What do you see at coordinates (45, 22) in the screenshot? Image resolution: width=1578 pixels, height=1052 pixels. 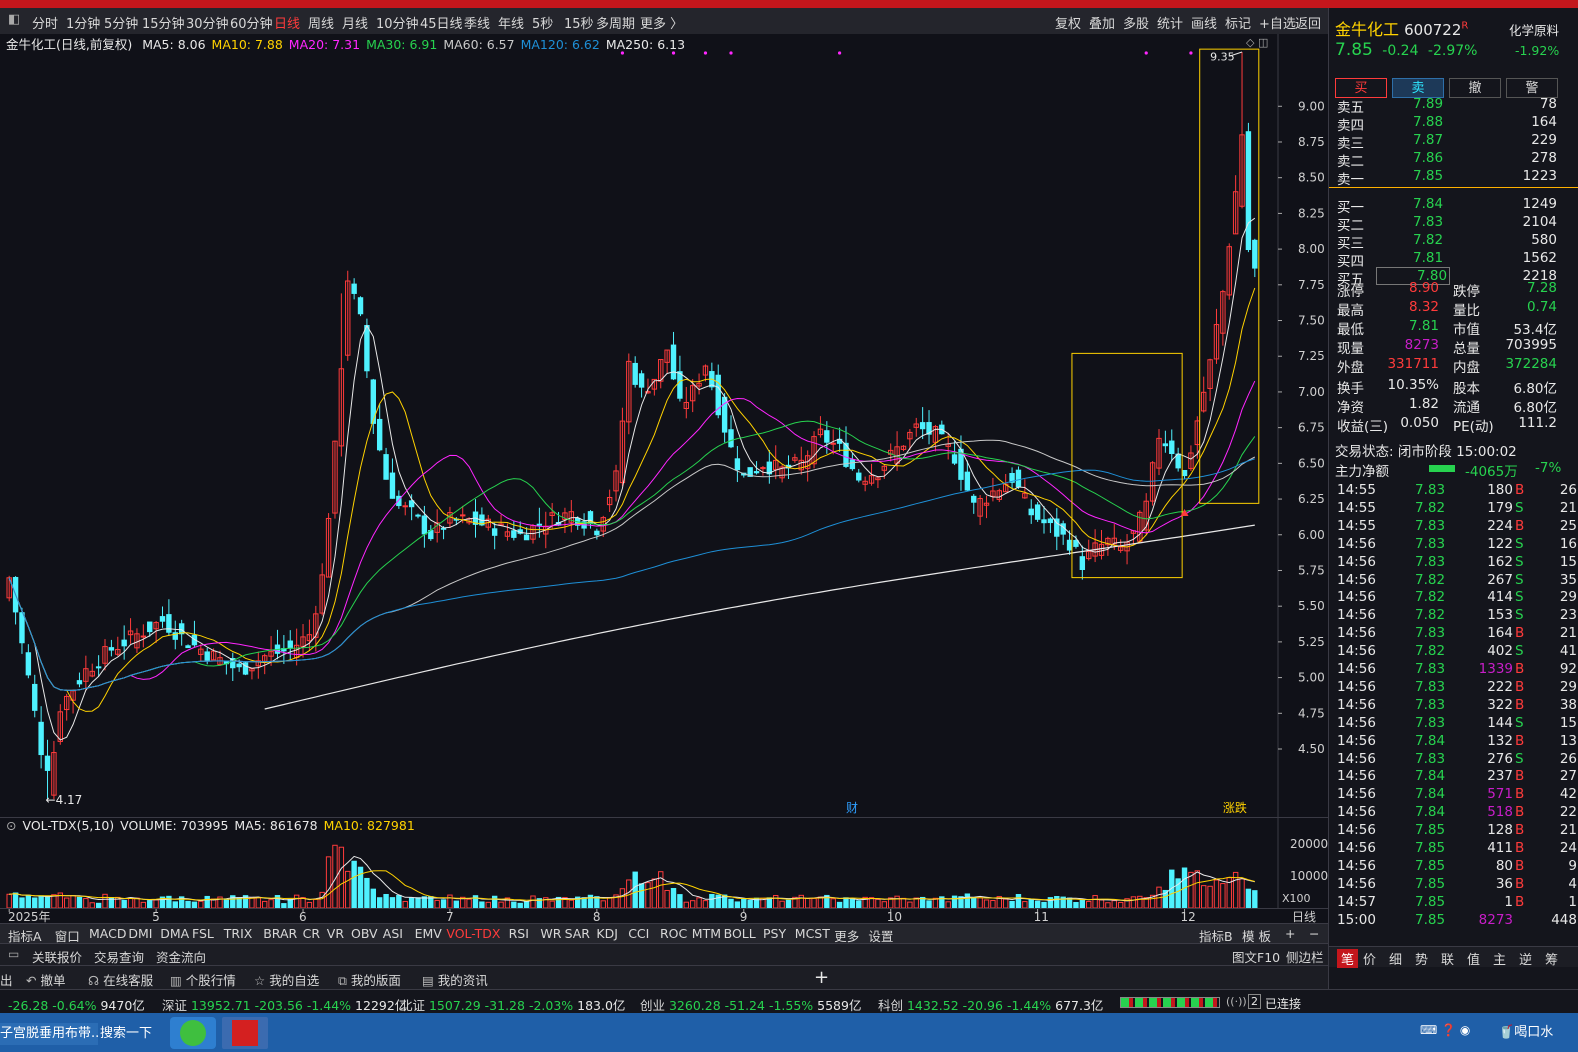 I see `period-tab-0: 分时` at bounding box center [45, 22].